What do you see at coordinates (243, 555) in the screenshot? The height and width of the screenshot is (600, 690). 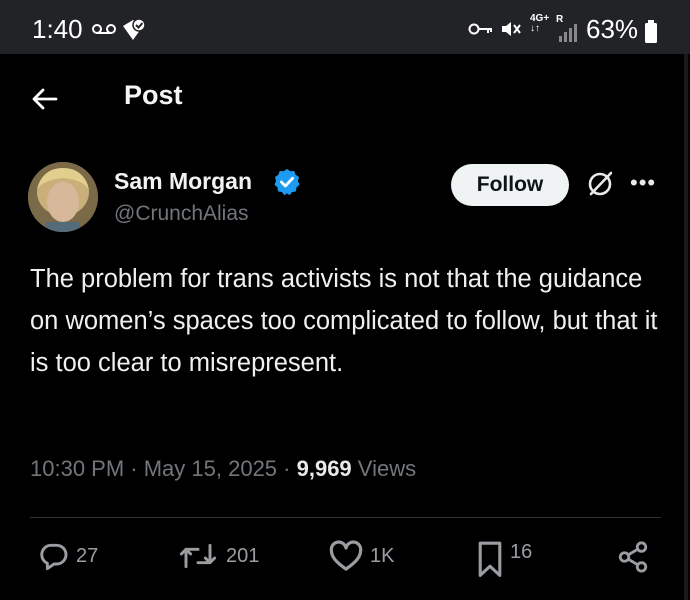 I see `repost-count: 201` at bounding box center [243, 555].